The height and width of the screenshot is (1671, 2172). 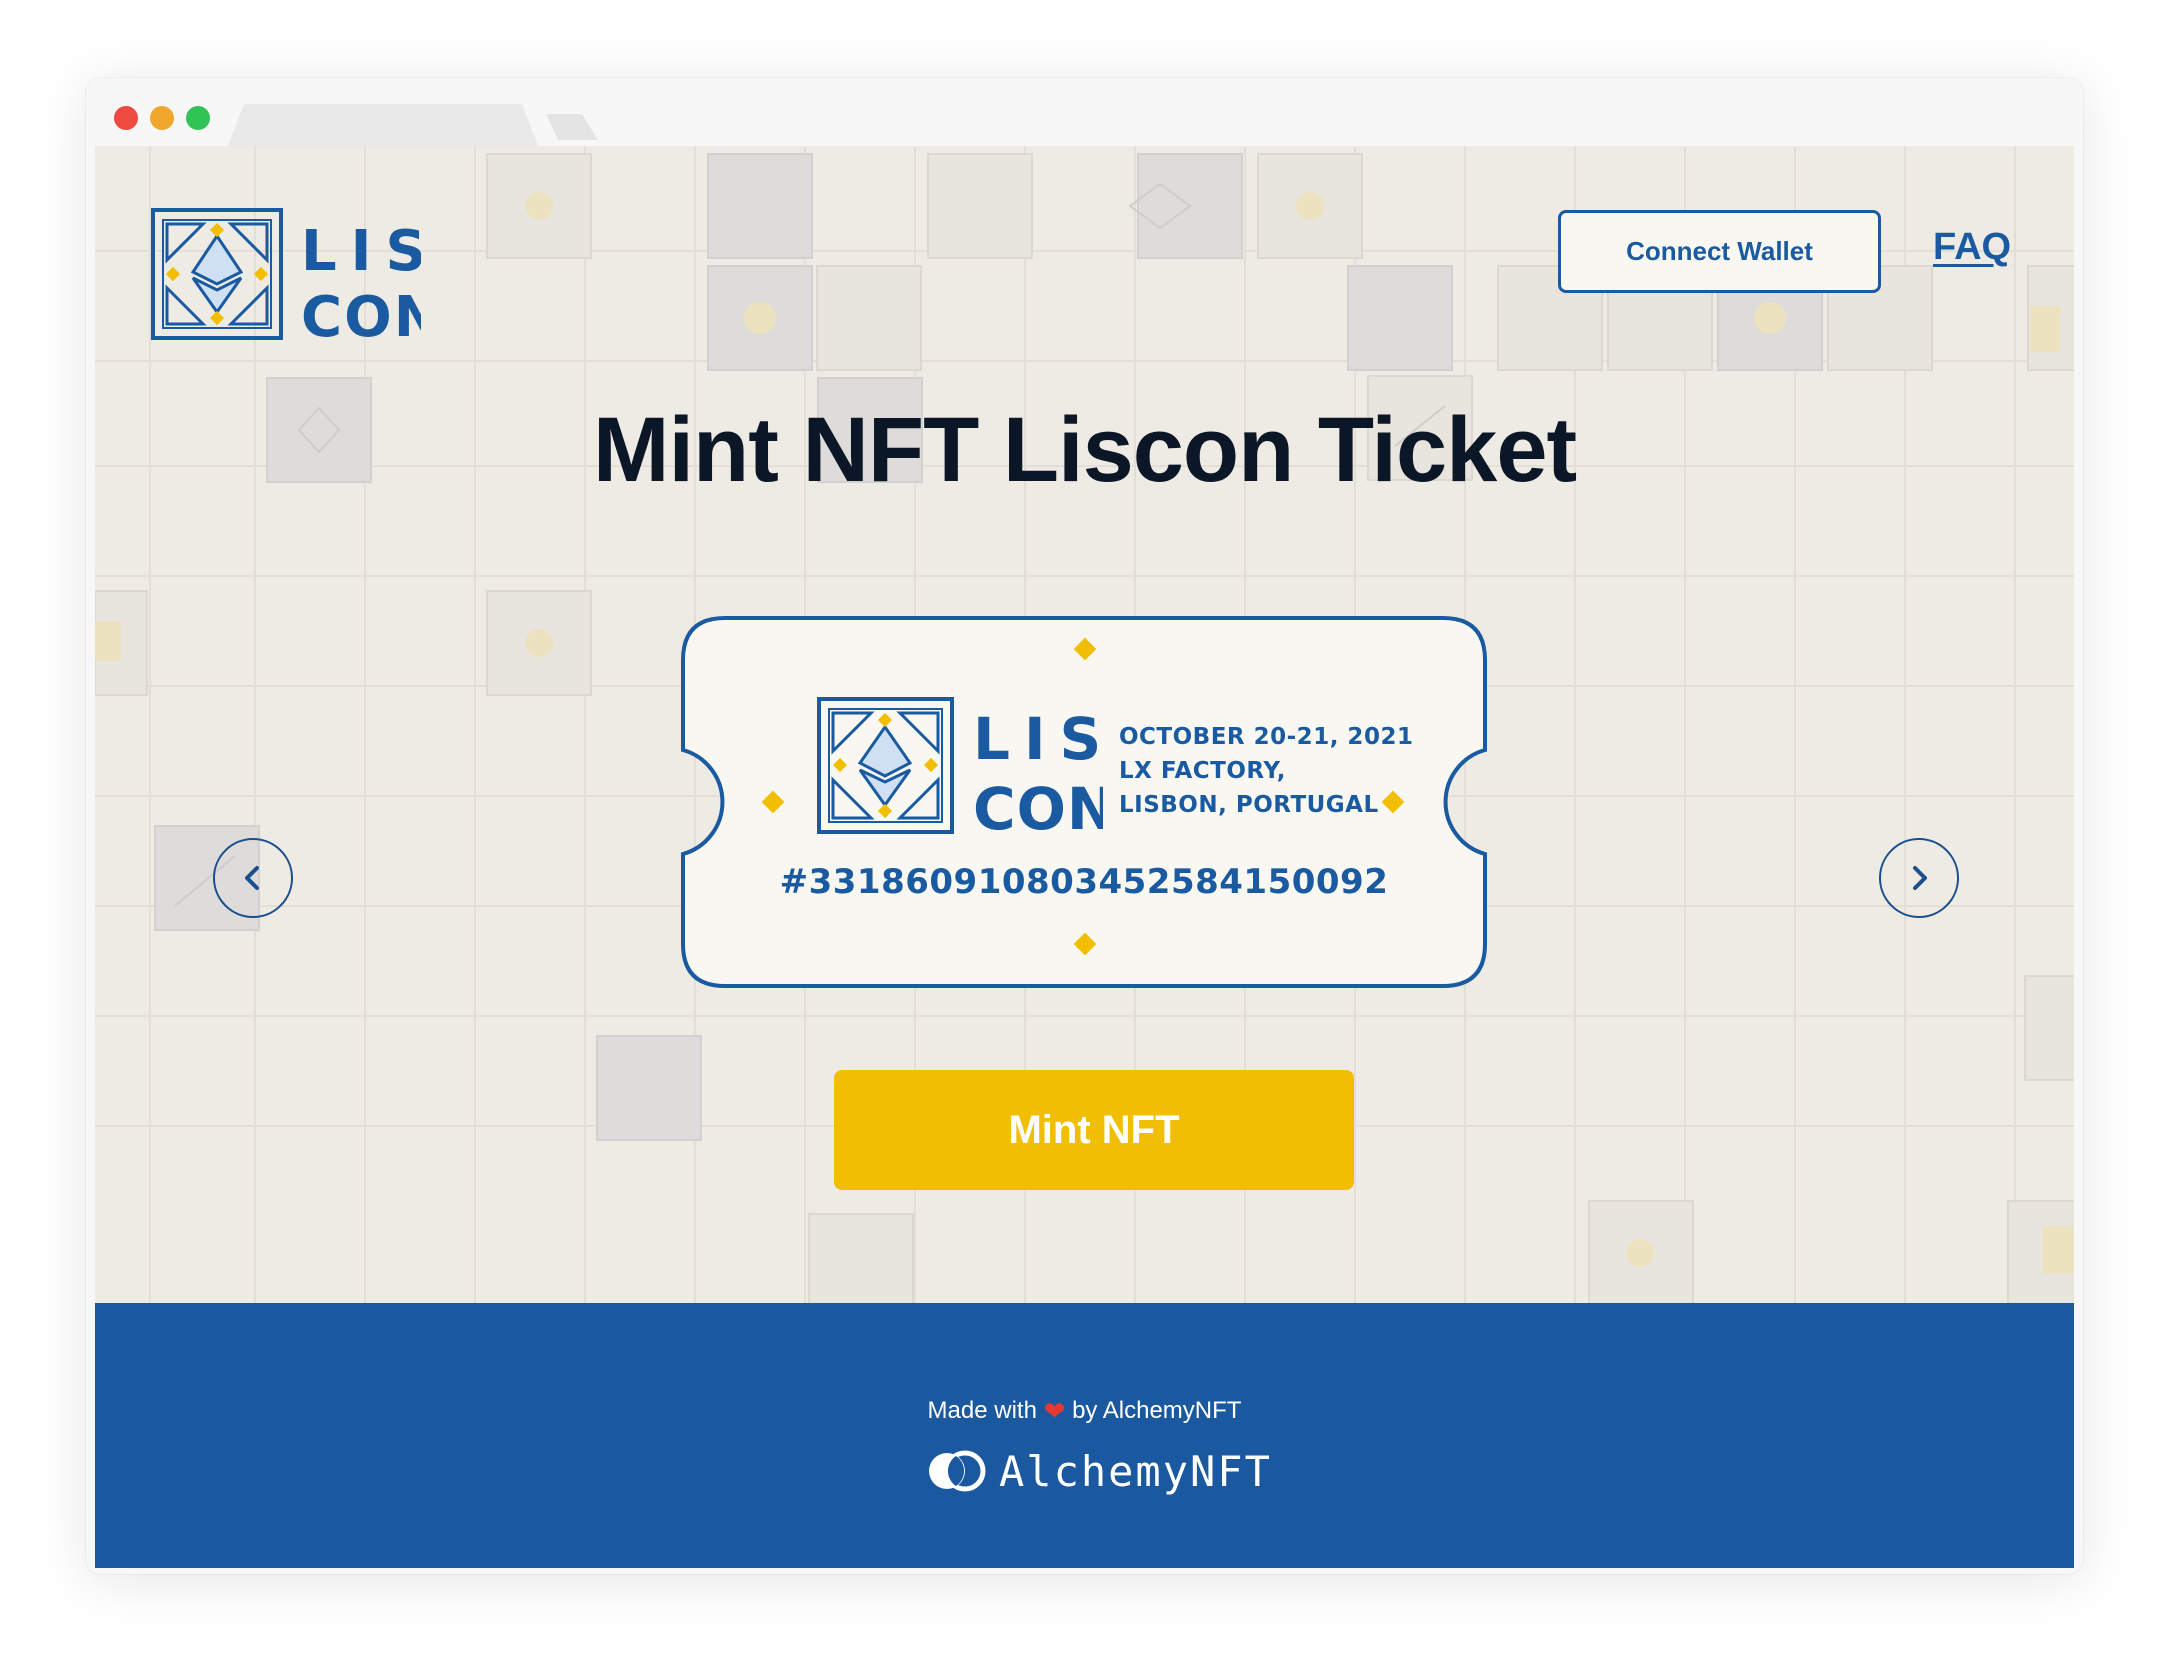 What do you see at coordinates (286, 274) in the screenshot?
I see `liscon-logo: LIS CON` at bounding box center [286, 274].